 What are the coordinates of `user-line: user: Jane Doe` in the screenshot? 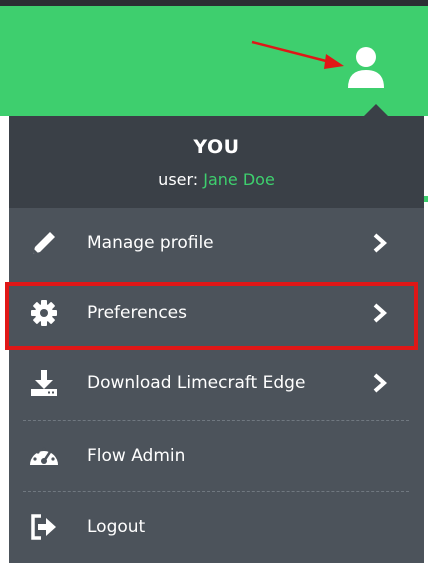 It's located at (216, 179).